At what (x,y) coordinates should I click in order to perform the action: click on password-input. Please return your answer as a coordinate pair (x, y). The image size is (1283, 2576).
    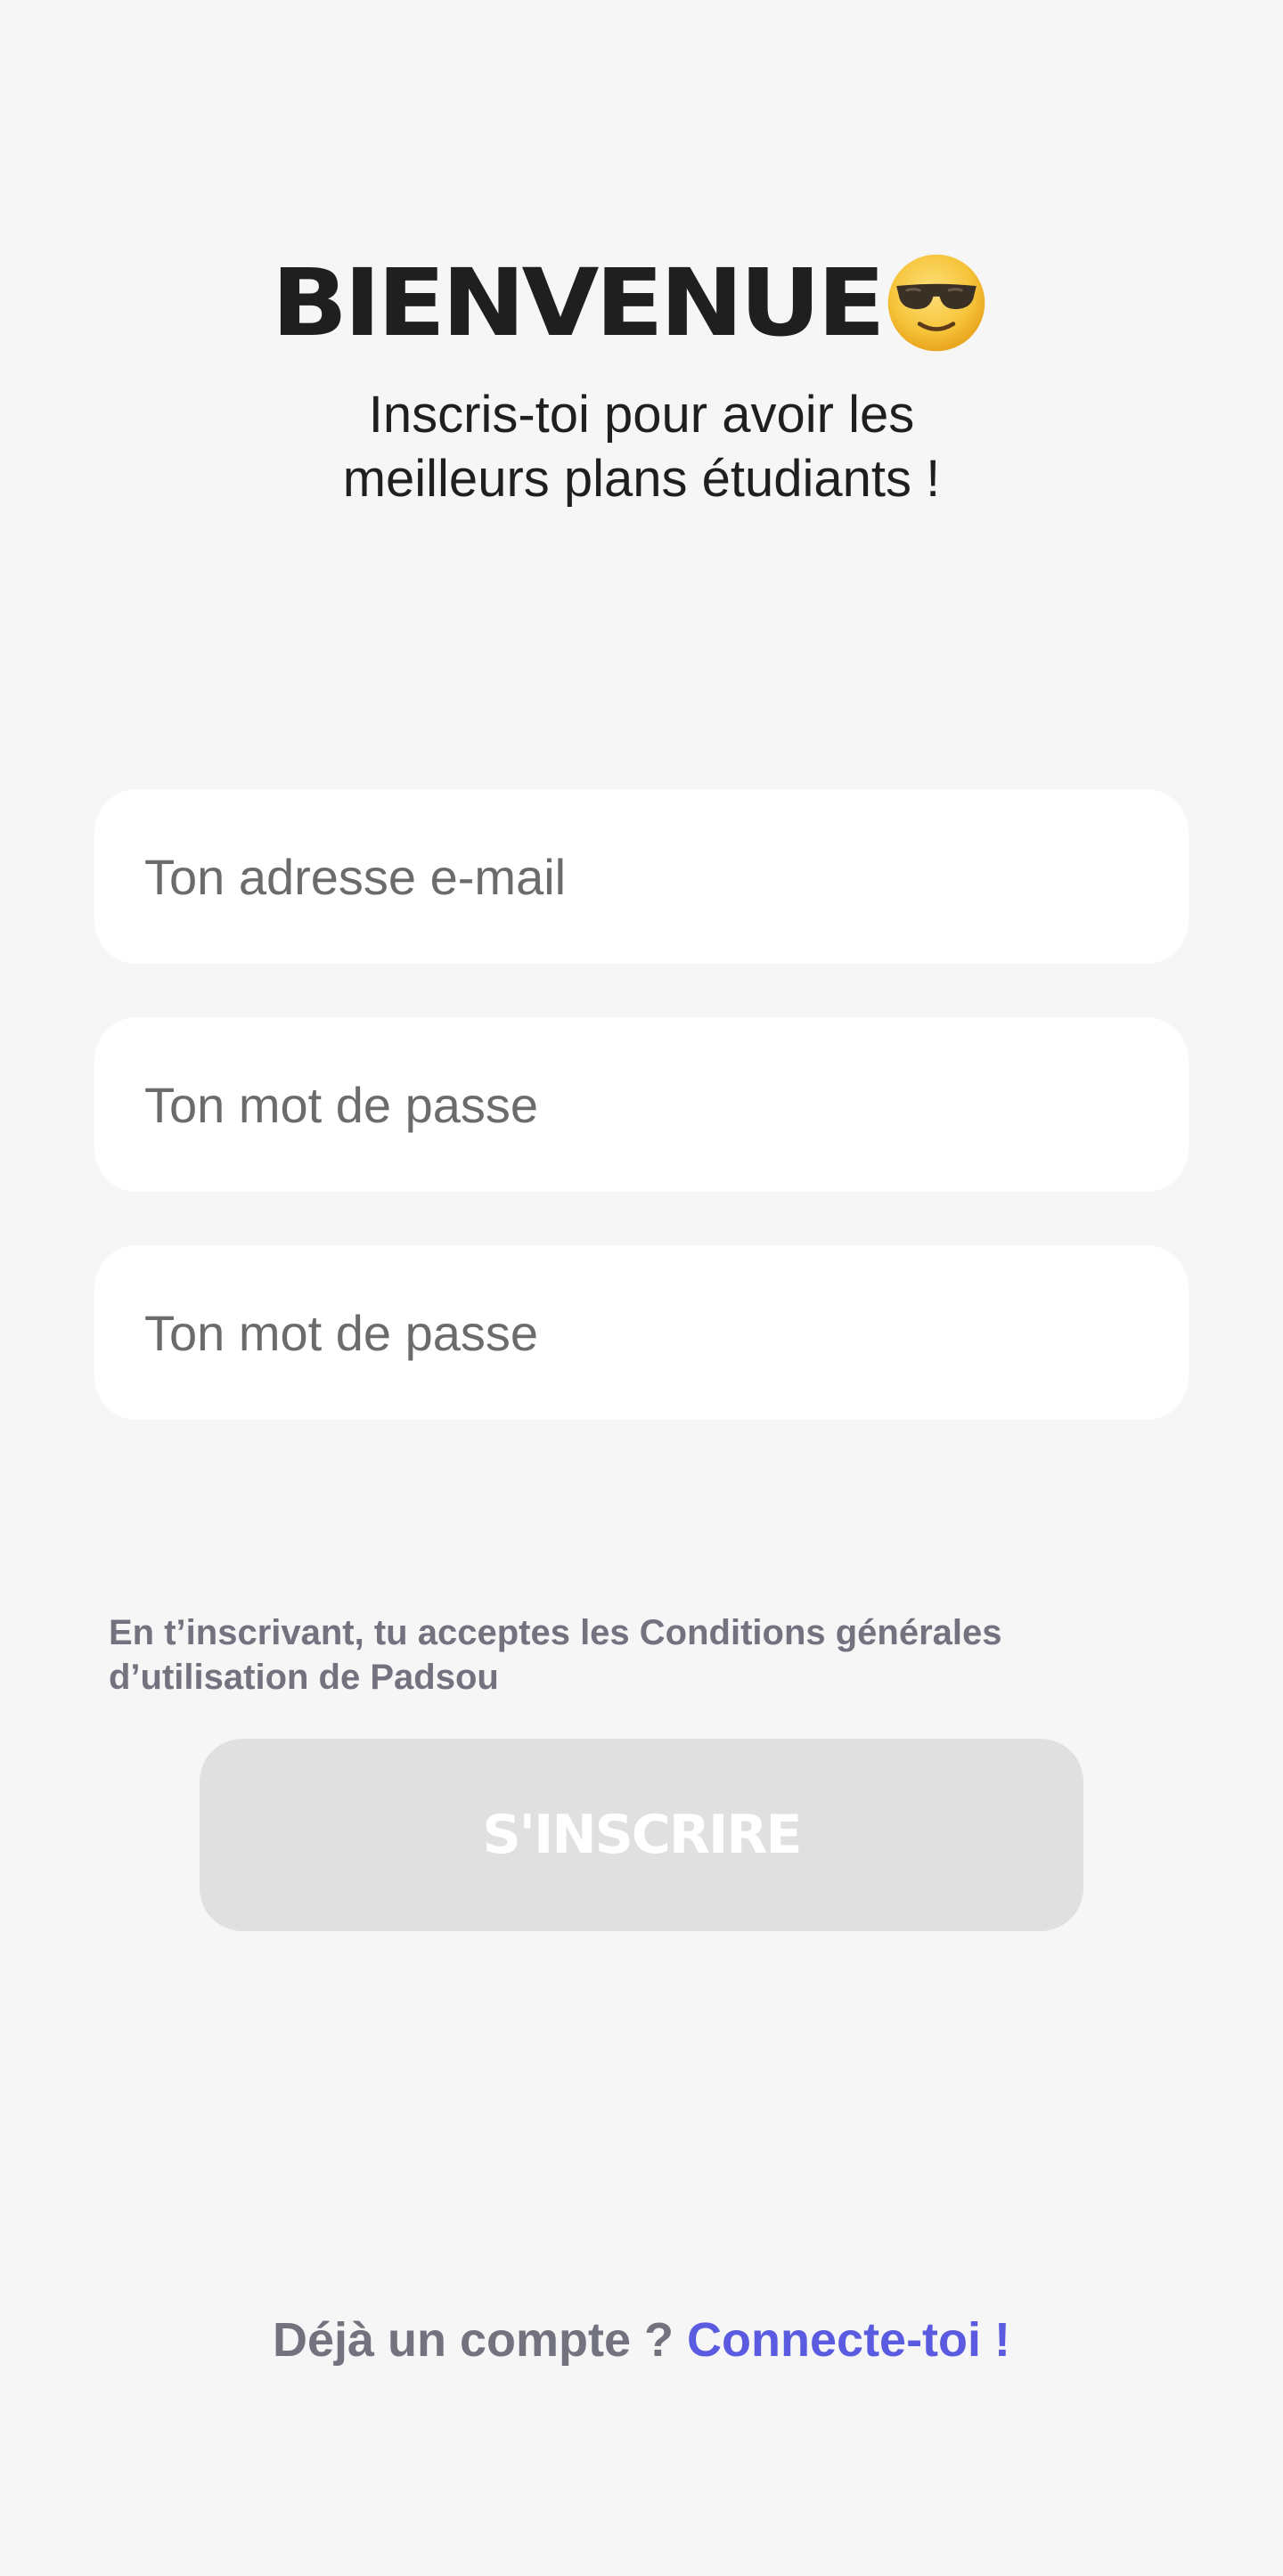
    Looking at the image, I should click on (666, 1104).